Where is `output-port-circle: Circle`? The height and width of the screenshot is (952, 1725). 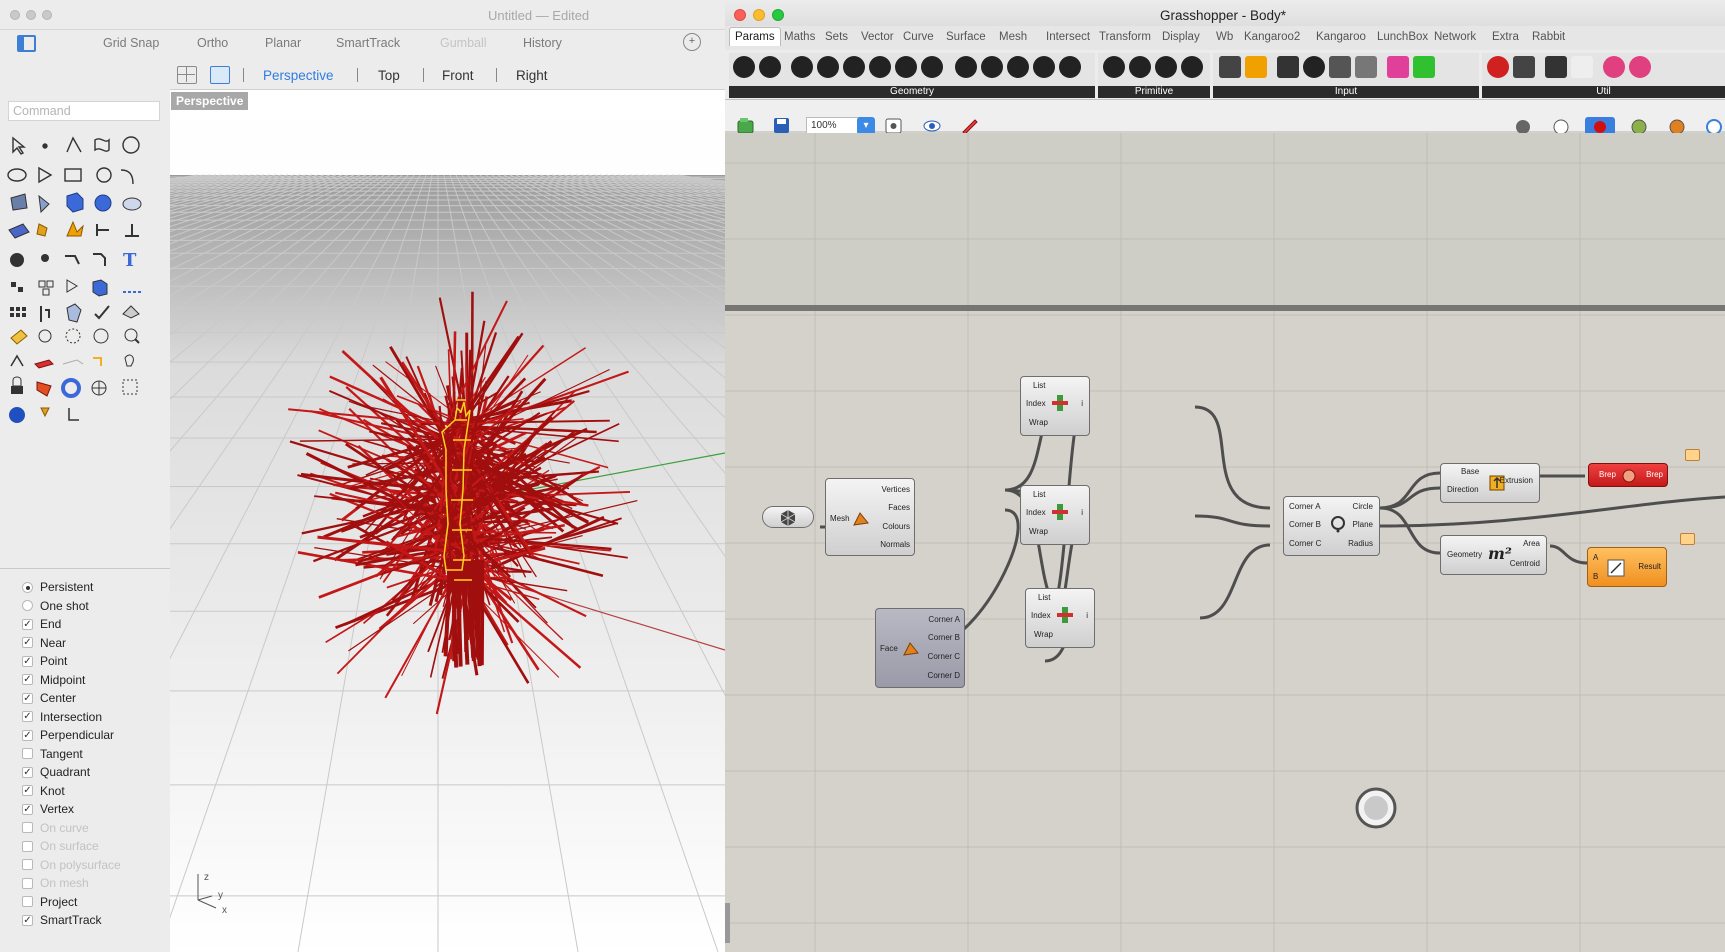
output-port-circle: Circle is located at coordinates (1363, 506).